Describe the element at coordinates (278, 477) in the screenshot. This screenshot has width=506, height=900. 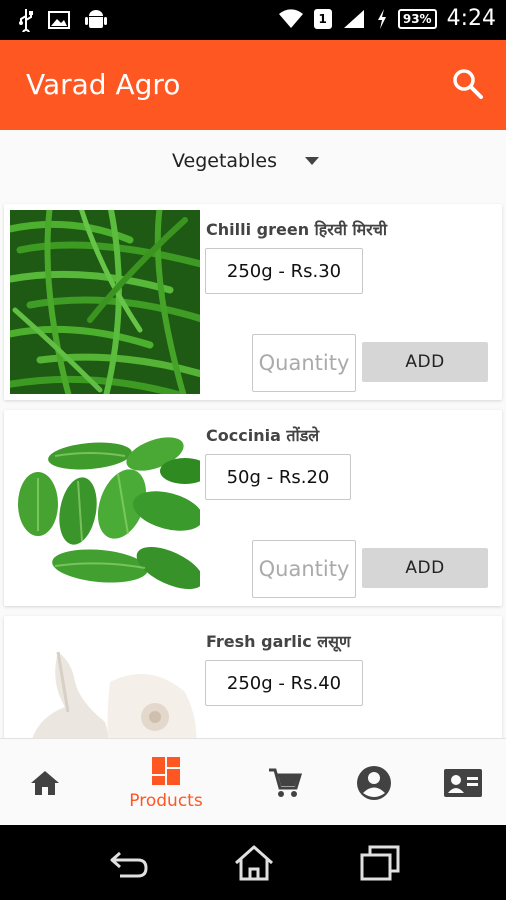
I see `variant-selector: 50g - Rs.20` at that location.